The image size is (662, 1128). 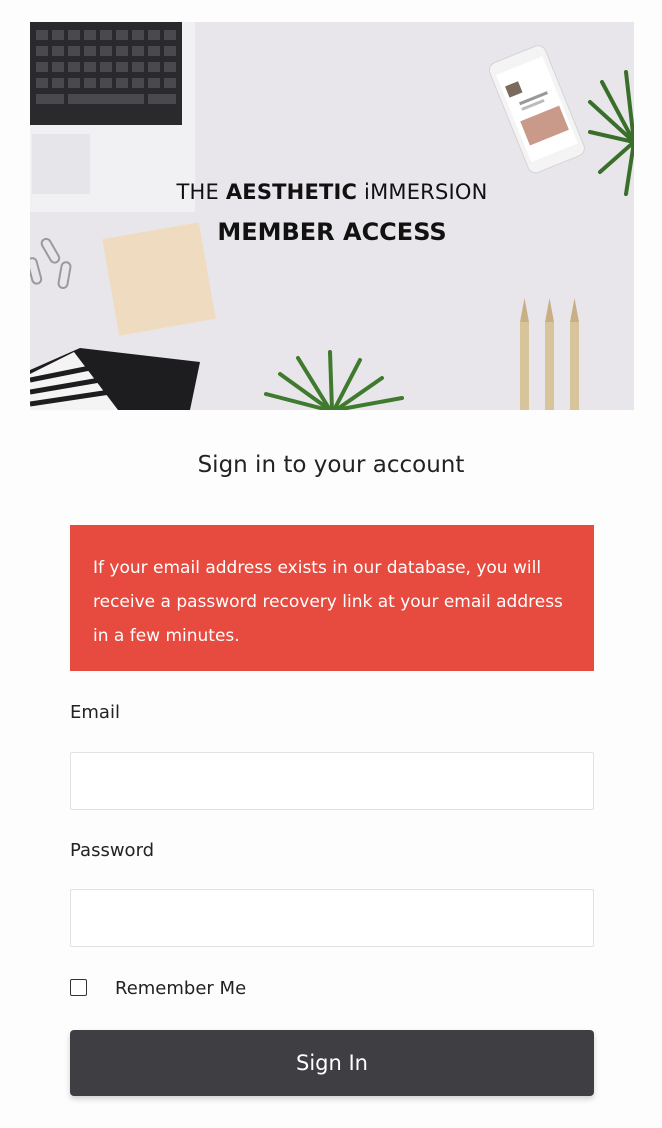 What do you see at coordinates (611, 133) in the screenshot?
I see `plant-top-right-illustration` at bounding box center [611, 133].